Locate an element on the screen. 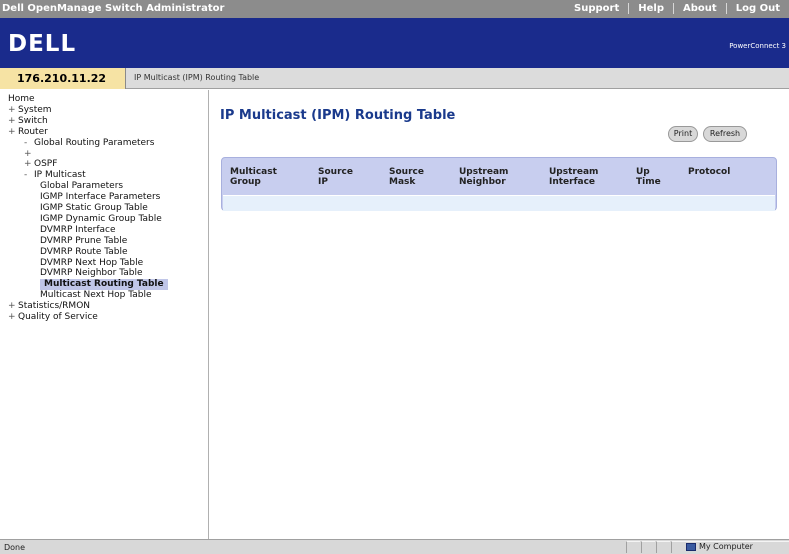 The image size is (789, 554). zone-indicator: My Computer is located at coordinates (719, 547).